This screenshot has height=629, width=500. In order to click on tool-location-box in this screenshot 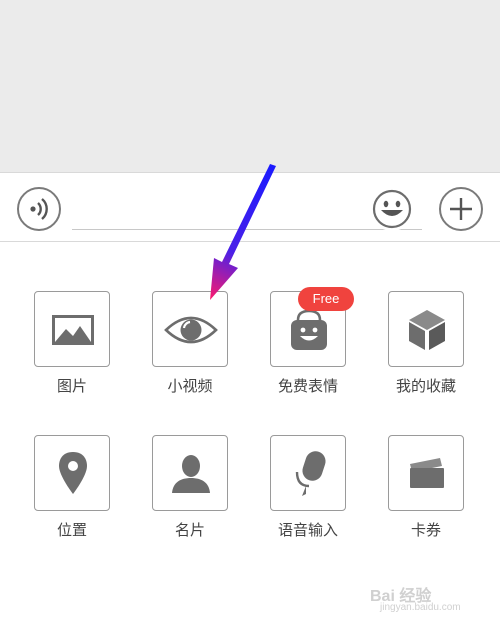, I will do `click(72, 473)`.